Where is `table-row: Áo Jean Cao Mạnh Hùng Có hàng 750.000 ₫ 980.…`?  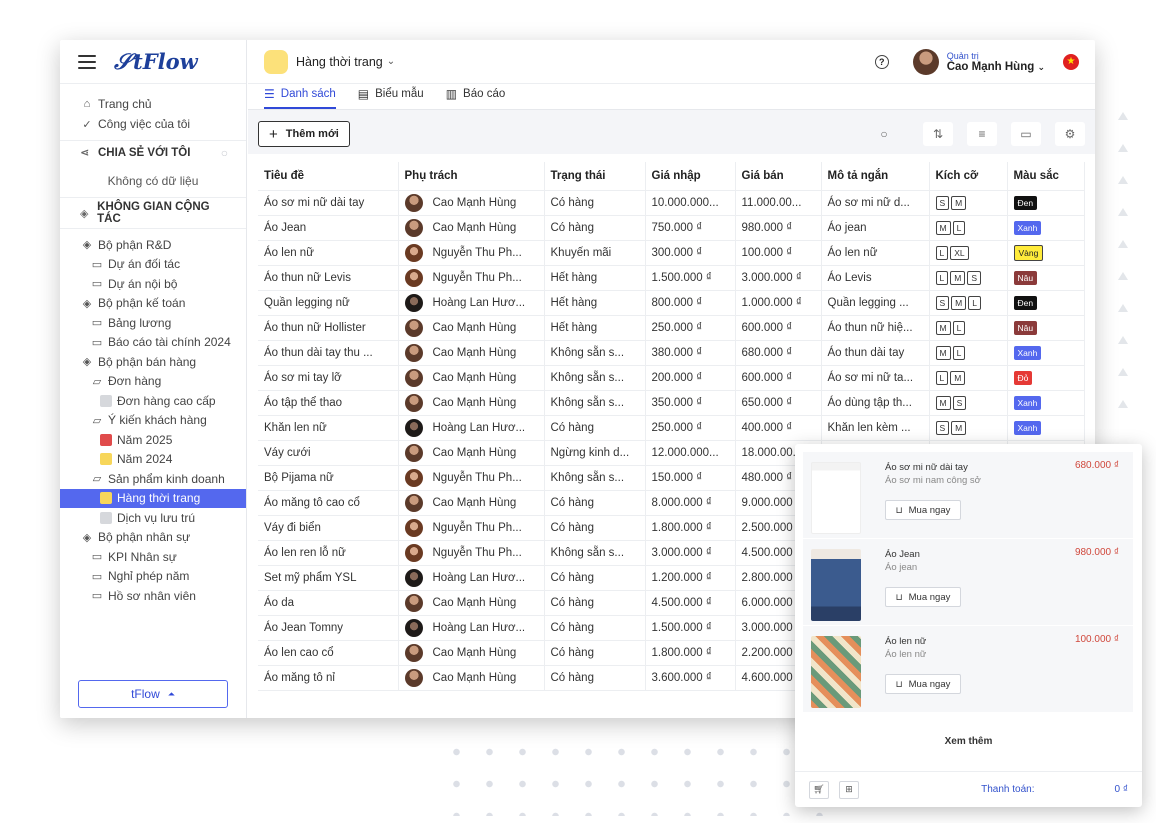
table-row: Áo Jean Cao Mạnh Hùng Có hàng 750.000 ₫ 980.… is located at coordinates (671, 228).